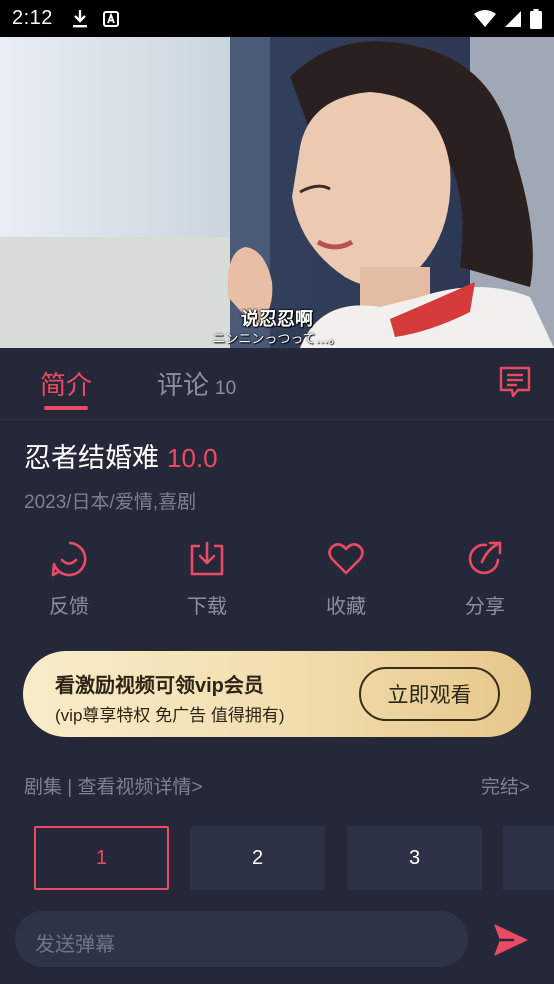 This screenshot has height=984, width=554. What do you see at coordinates (170, 715) in the screenshot?
I see `vip-subtitle: (vip尊享特权 免广告 值得拥有)` at bounding box center [170, 715].